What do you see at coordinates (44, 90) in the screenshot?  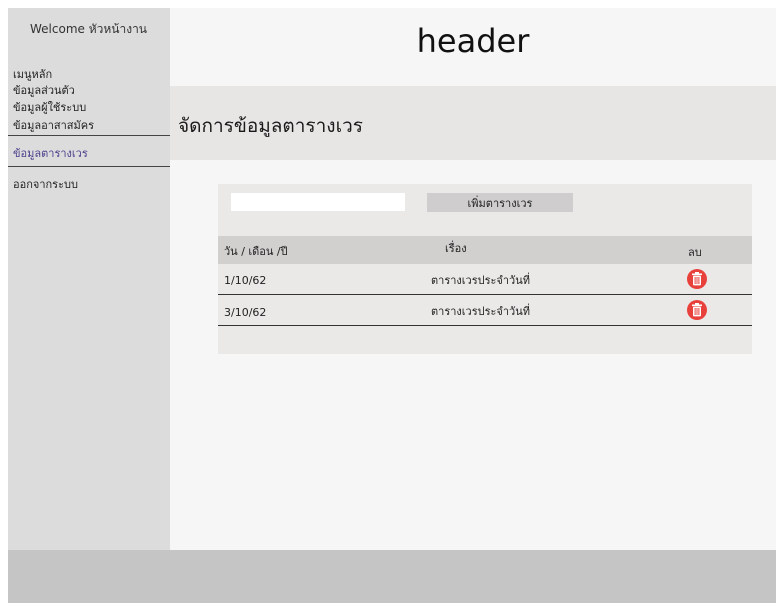 I see `sidebar-item-personal-info: ข้อมูลส่วนตัว` at bounding box center [44, 90].